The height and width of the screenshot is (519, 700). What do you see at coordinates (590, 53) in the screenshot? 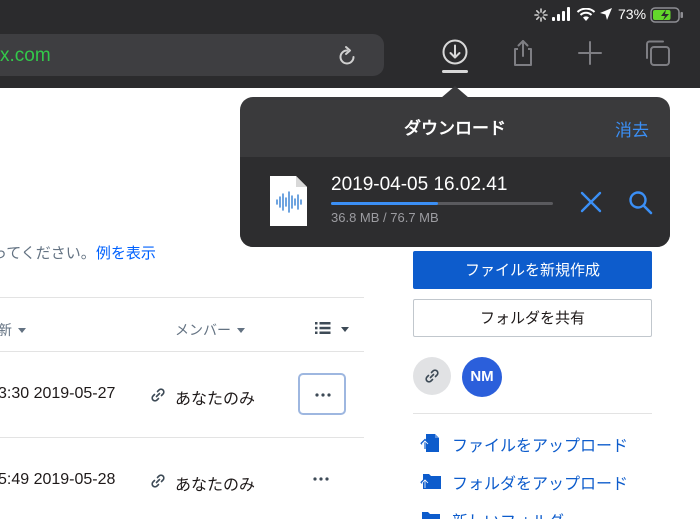
I see `new-tab-plus-icon` at bounding box center [590, 53].